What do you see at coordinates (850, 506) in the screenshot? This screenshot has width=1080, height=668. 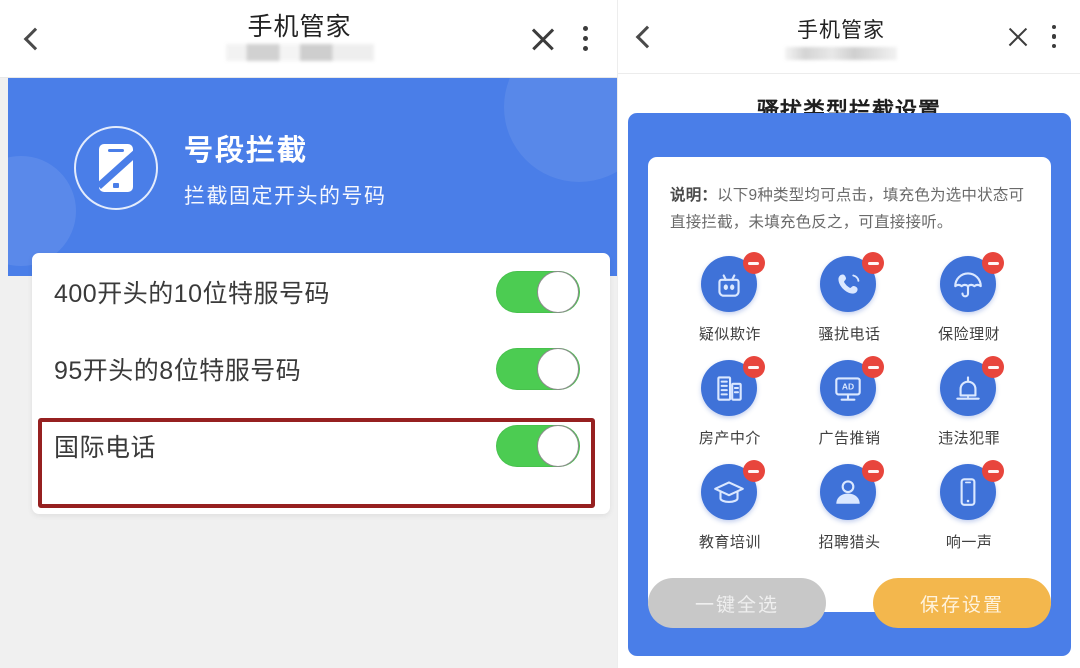 I see `category-item-recruitment: 招聘猎头` at bounding box center [850, 506].